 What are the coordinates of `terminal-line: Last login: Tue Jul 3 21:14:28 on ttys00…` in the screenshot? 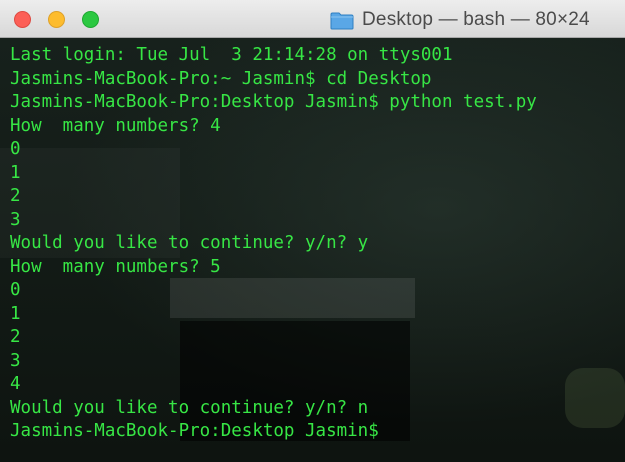 It's located at (231, 55).